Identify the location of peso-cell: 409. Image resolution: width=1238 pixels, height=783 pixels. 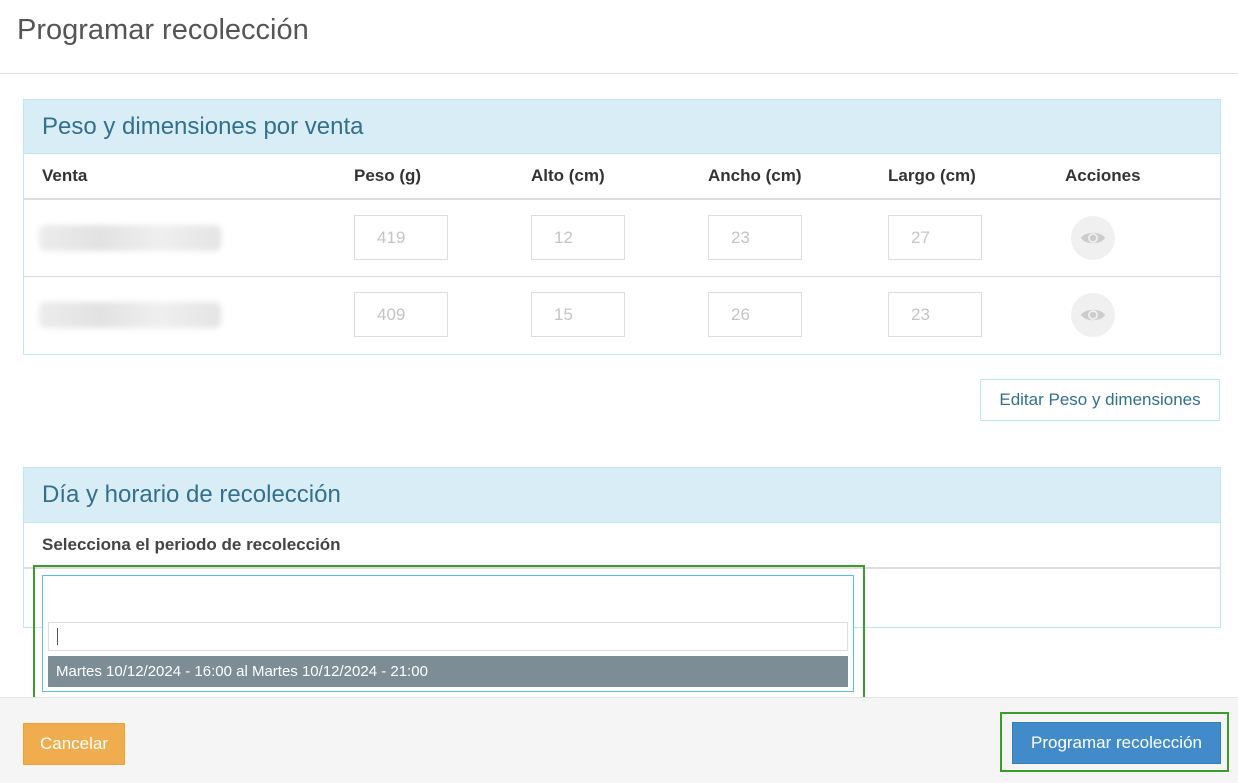
(442, 314).